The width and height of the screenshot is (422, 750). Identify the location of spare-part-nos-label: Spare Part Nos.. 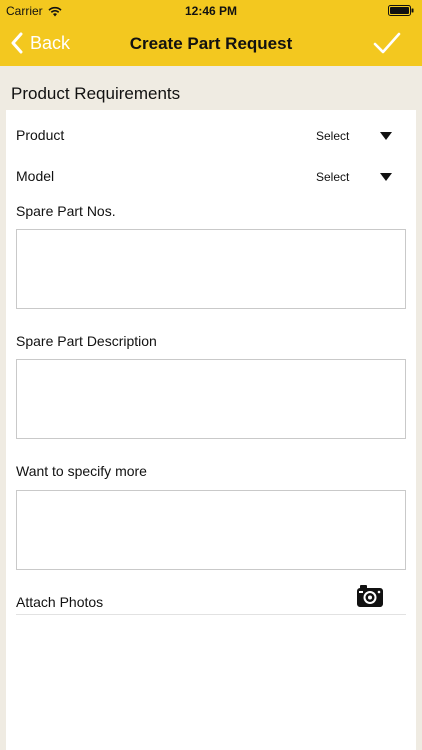
(66, 211).